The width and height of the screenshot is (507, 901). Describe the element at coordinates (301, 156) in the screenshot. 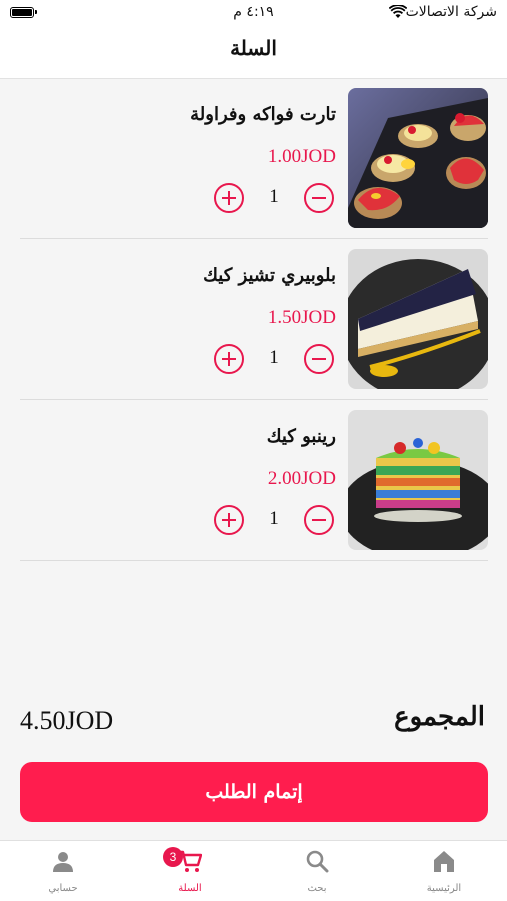

I see `item-price: 1.00JOD` at that location.